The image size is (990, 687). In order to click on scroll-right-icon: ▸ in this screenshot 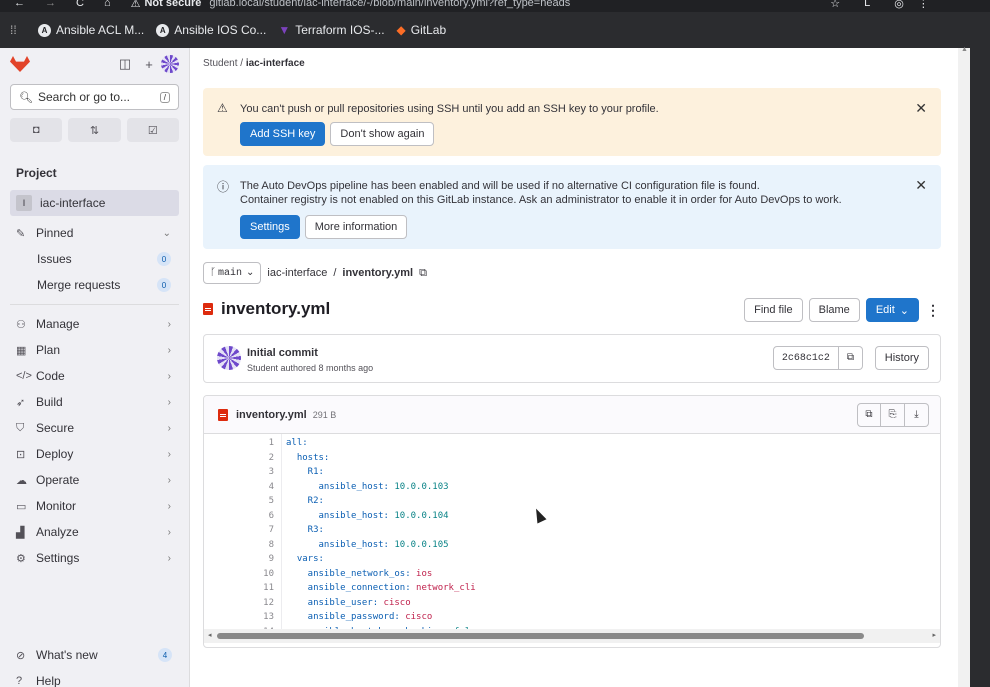, I will do `click(934, 635)`.